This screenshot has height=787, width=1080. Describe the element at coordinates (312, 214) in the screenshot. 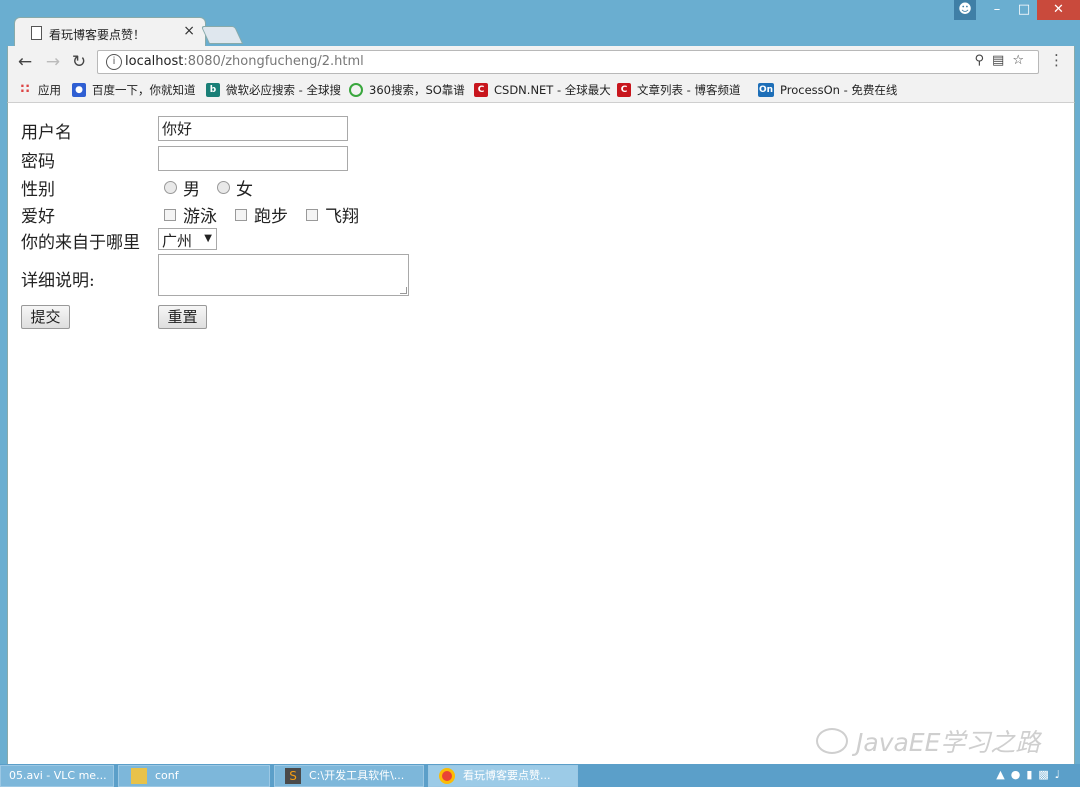

I see `checkbox-fly` at that location.